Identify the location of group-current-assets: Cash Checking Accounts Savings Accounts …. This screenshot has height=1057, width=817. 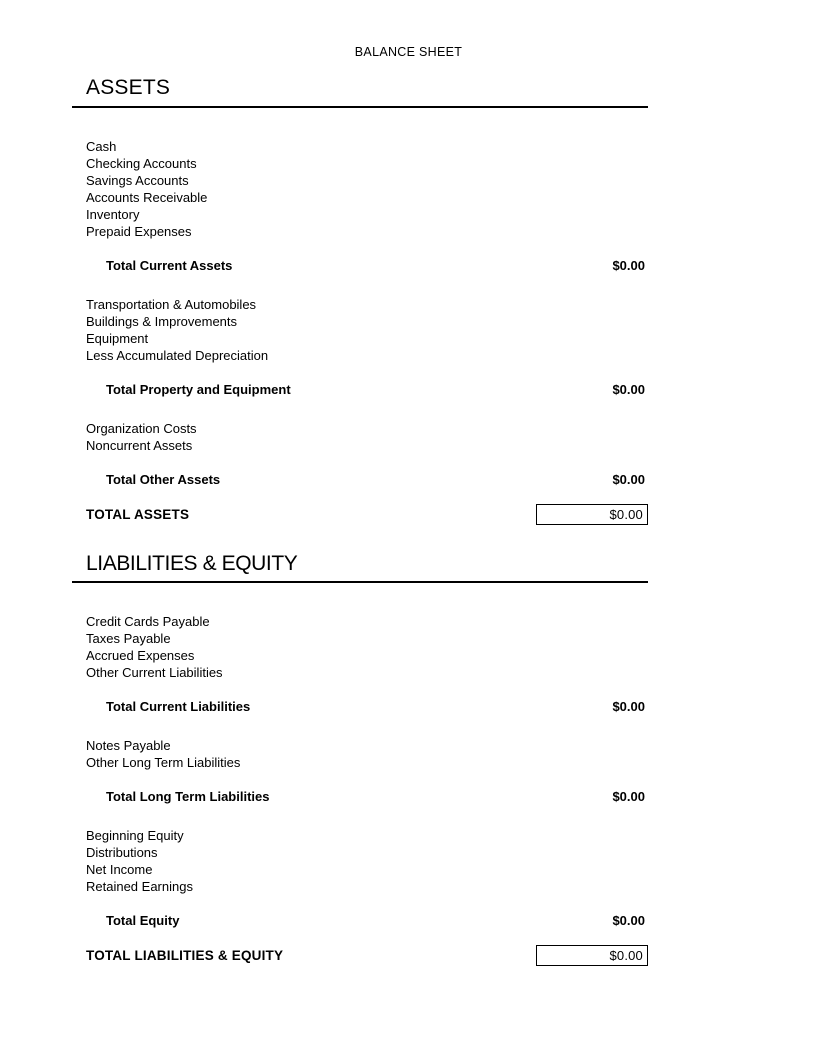
(360, 206).